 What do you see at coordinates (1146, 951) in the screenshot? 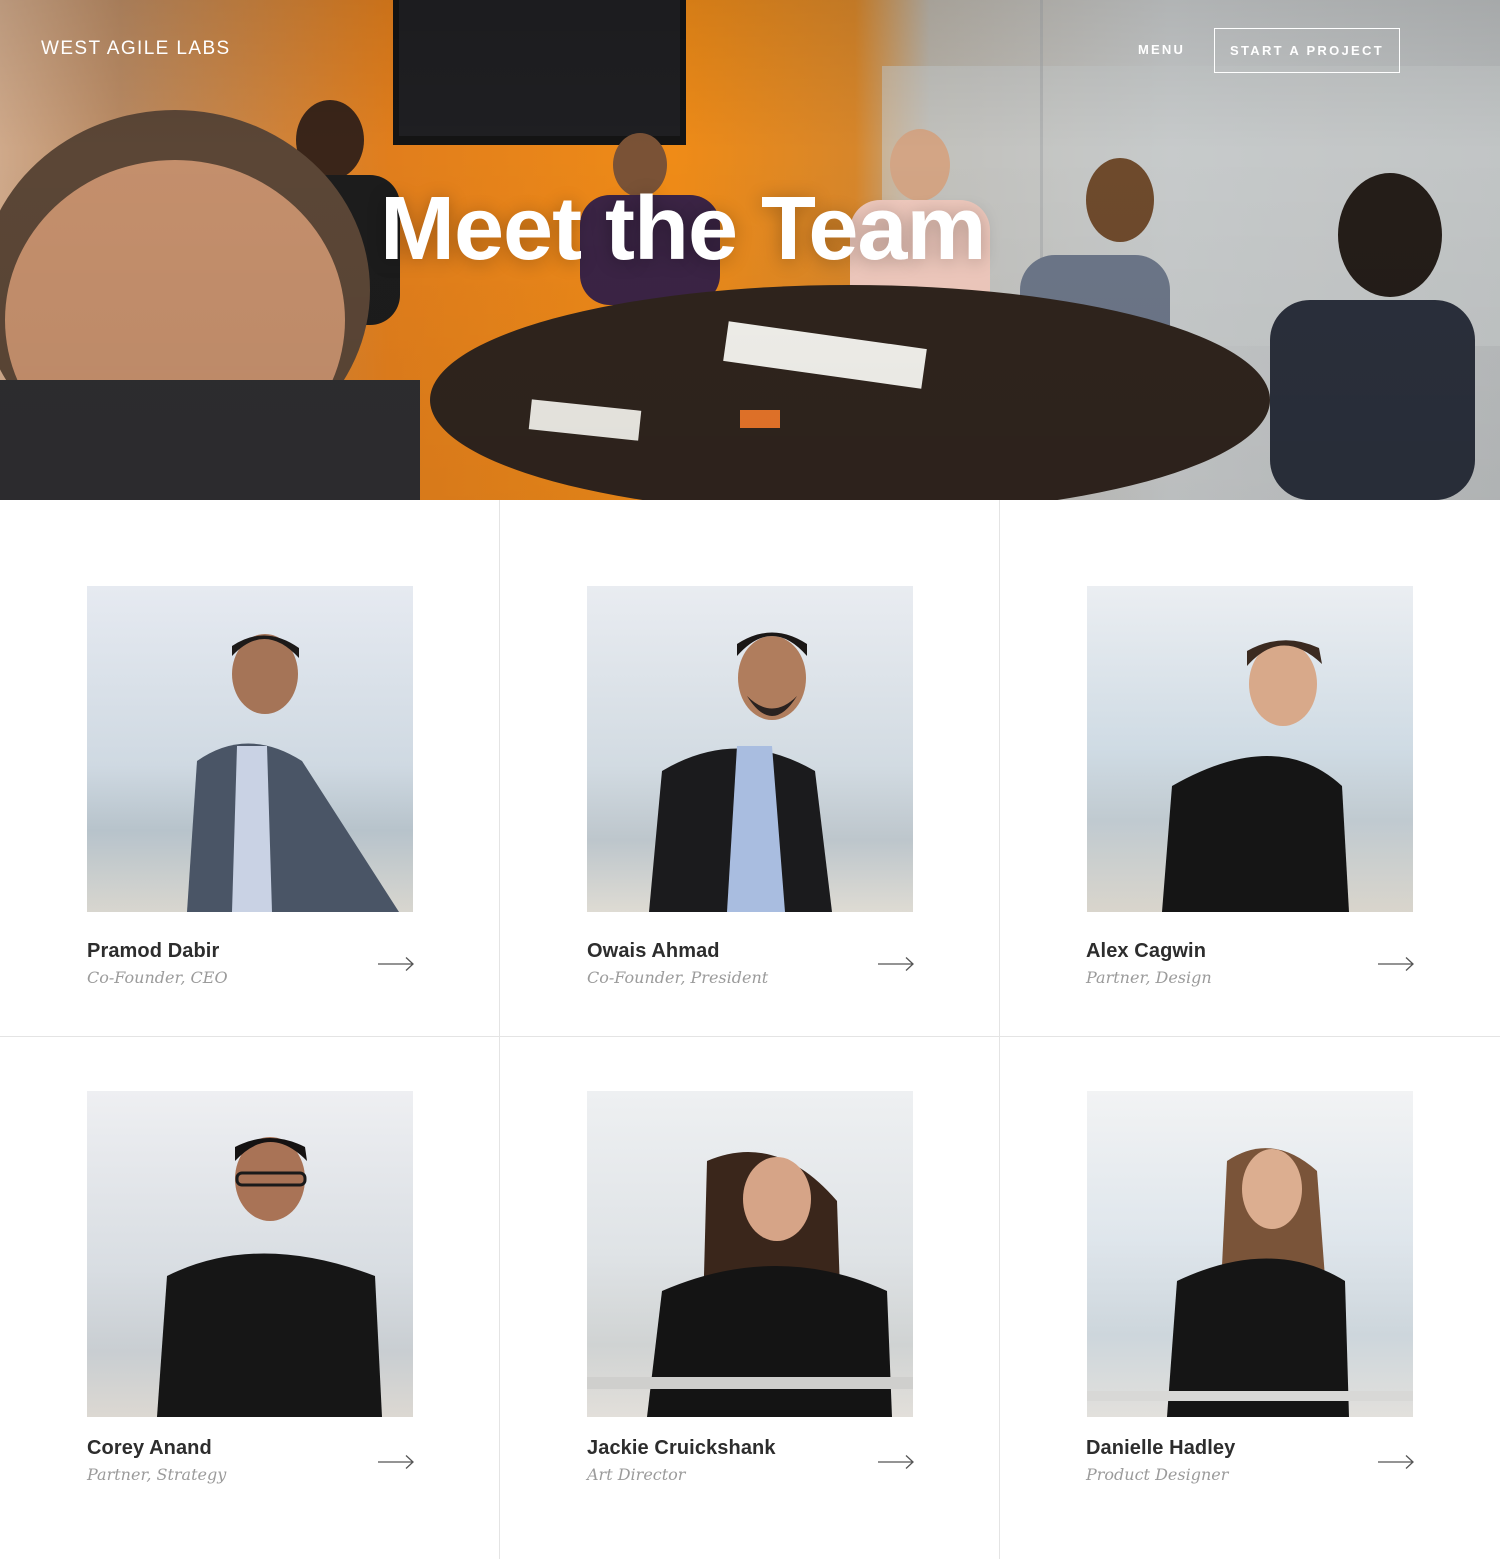
I see `member-name: Alex Cagwin` at bounding box center [1146, 951].